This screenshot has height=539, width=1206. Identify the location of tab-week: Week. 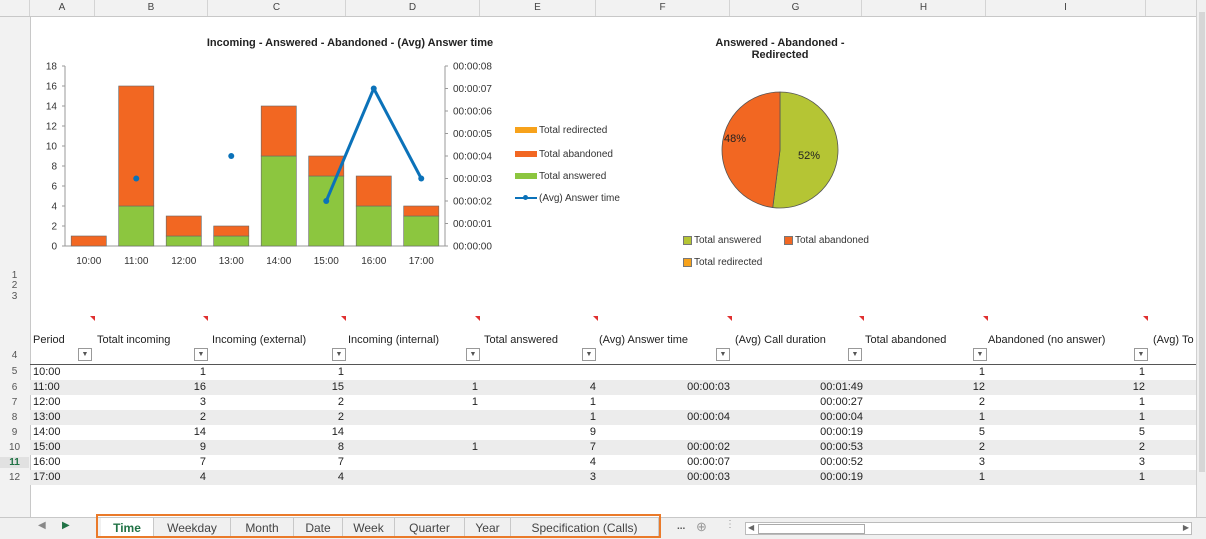
(369, 528).